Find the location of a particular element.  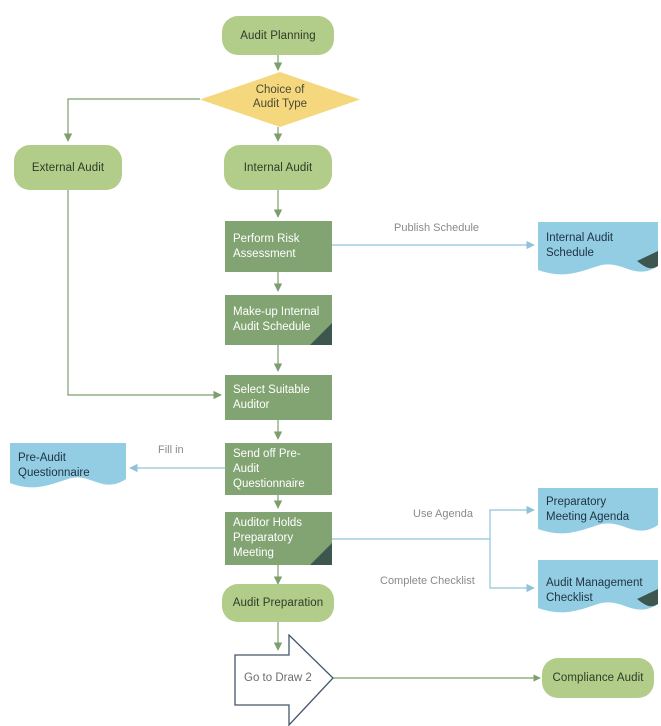

node-pre-audit-questionnaire-doc: Pre-Audit Questionnaire is located at coordinates (68, 467).